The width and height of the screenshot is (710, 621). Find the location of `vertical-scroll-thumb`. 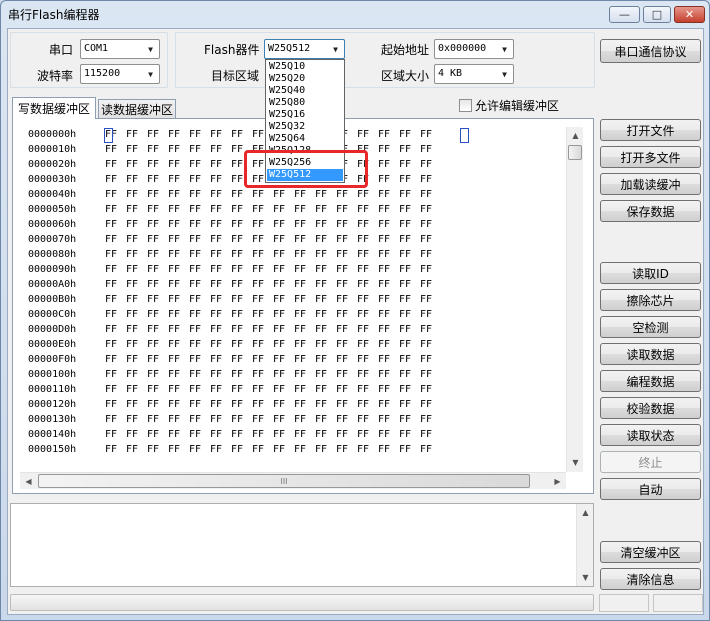

vertical-scroll-thumb is located at coordinates (575, 152).